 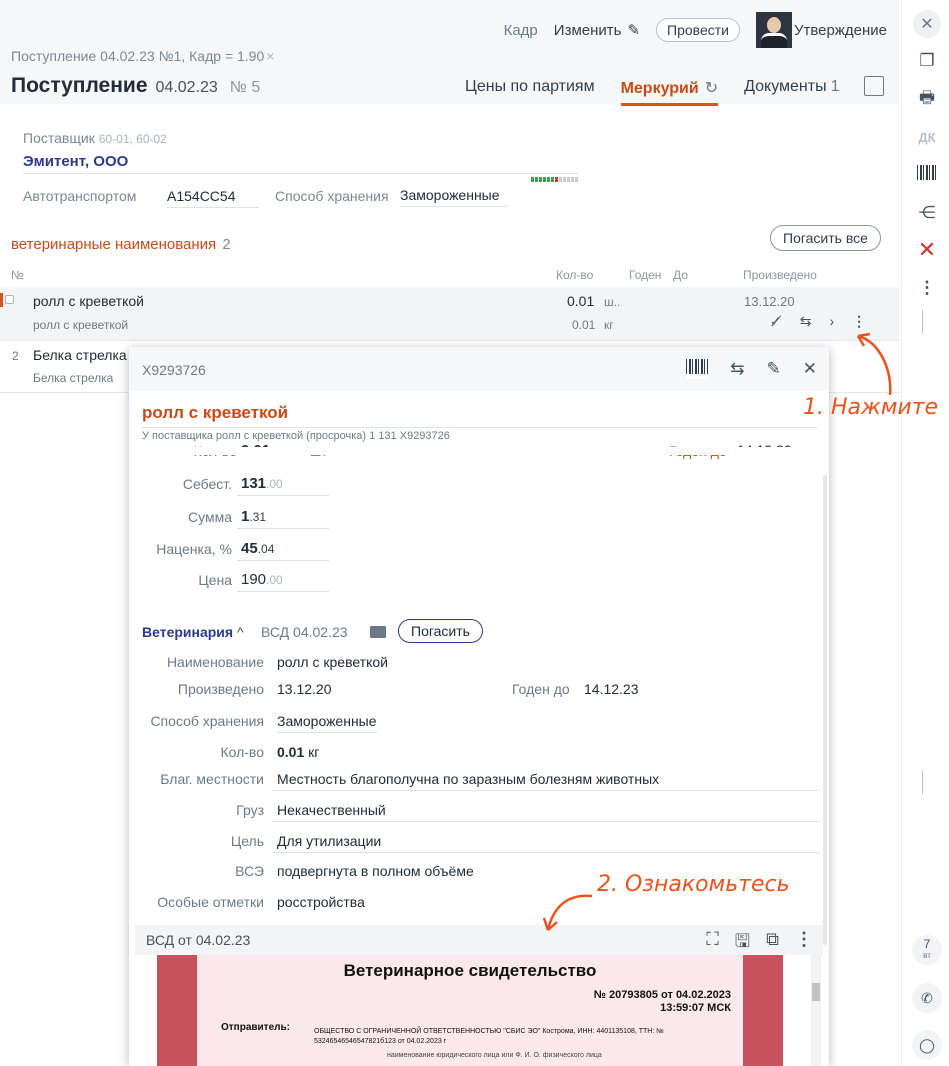 What do you see at coordinates (75, 161) in the screenshot?
I see `supplier-name: Эмитент, ООО` at bounding box center [75, 161].